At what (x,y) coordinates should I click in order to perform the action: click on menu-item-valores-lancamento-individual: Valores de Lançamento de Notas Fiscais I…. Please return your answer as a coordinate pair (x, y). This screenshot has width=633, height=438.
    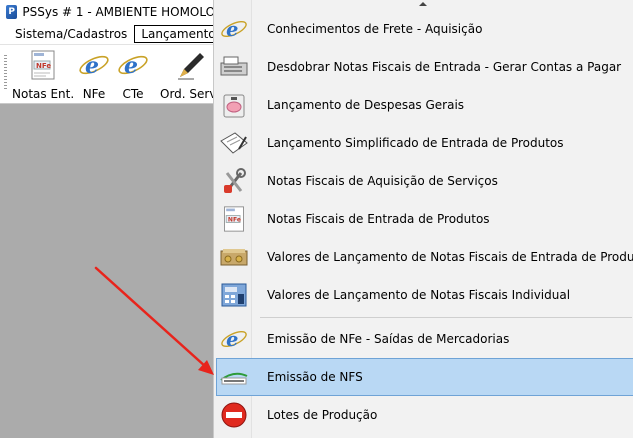
    Looking at the image, I should click on (424, 295).